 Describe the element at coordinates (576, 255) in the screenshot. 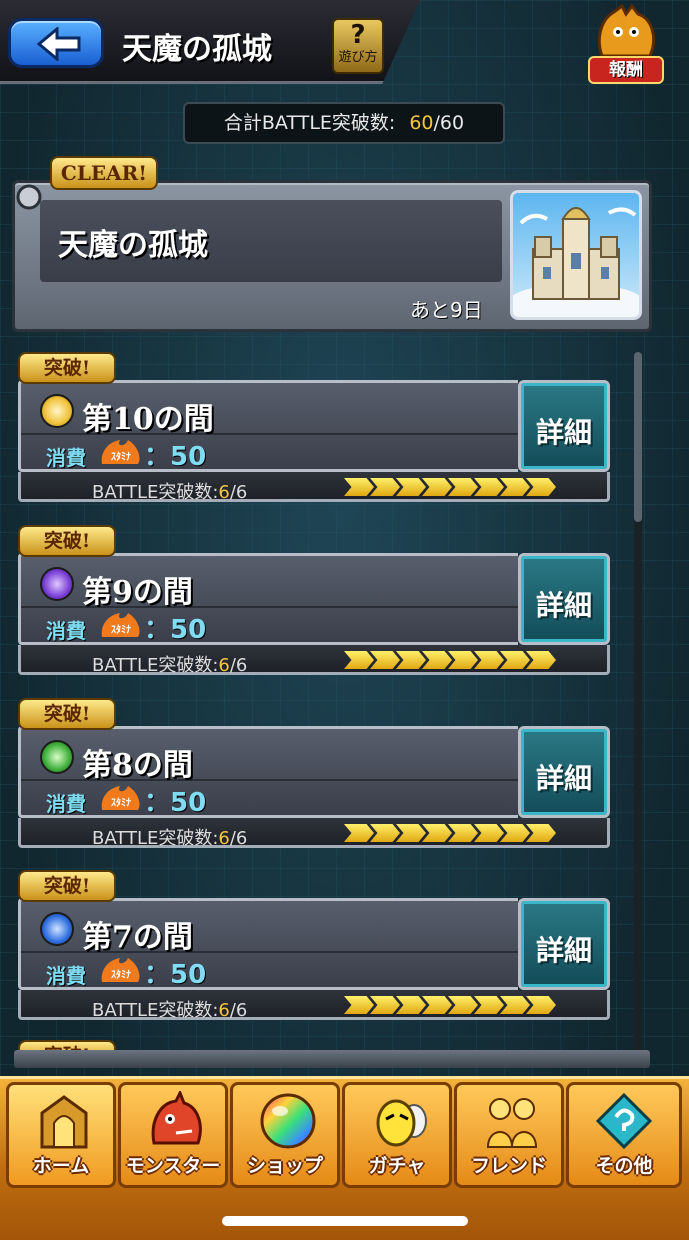

I see `castle-thumbnail` at that location.